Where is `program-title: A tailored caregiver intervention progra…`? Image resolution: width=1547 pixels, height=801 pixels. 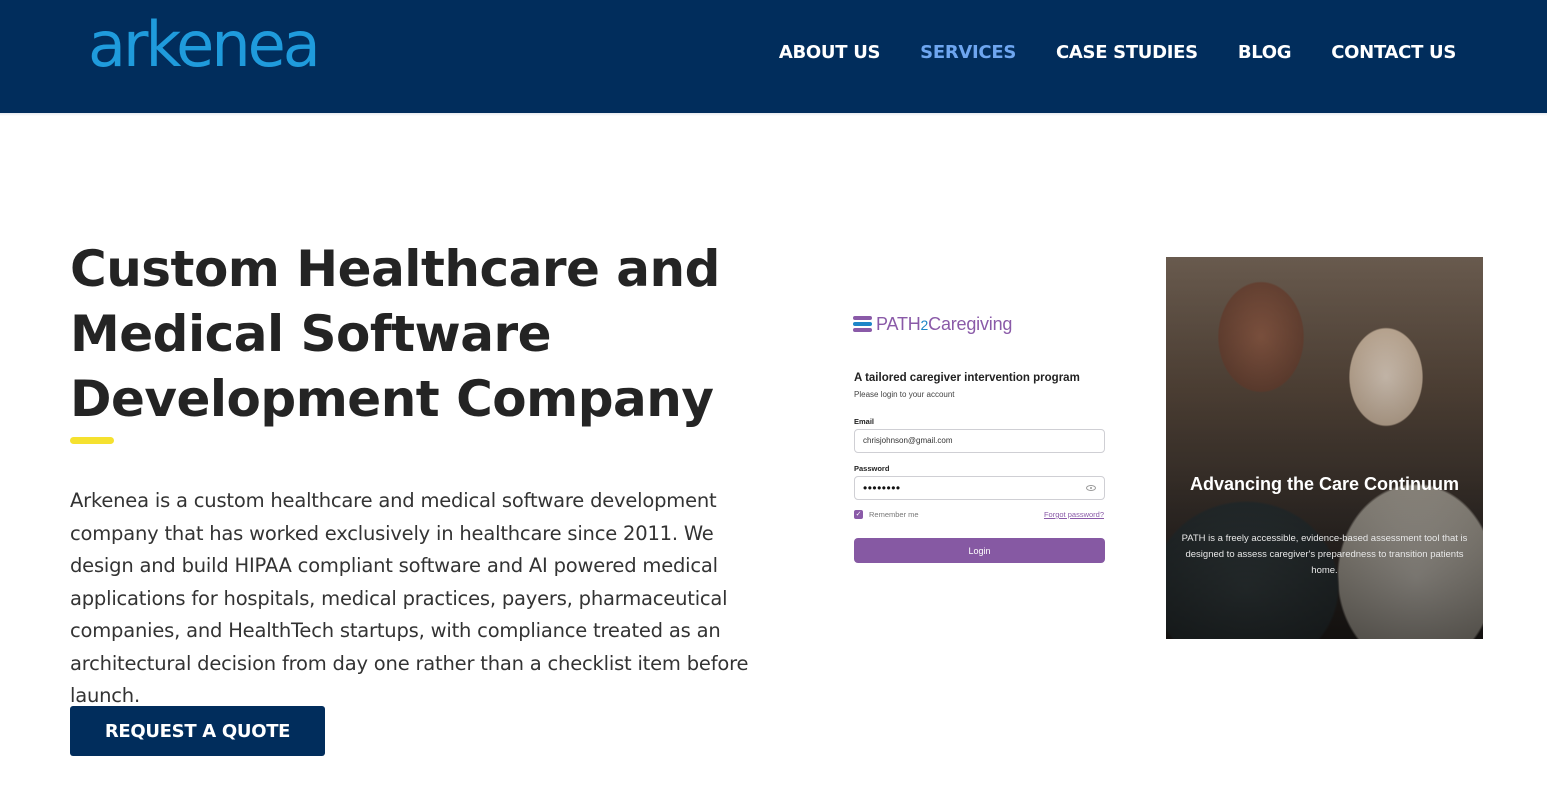 program-title: A tailored caregiver intervention progra… is located at coordinates (967, 378).